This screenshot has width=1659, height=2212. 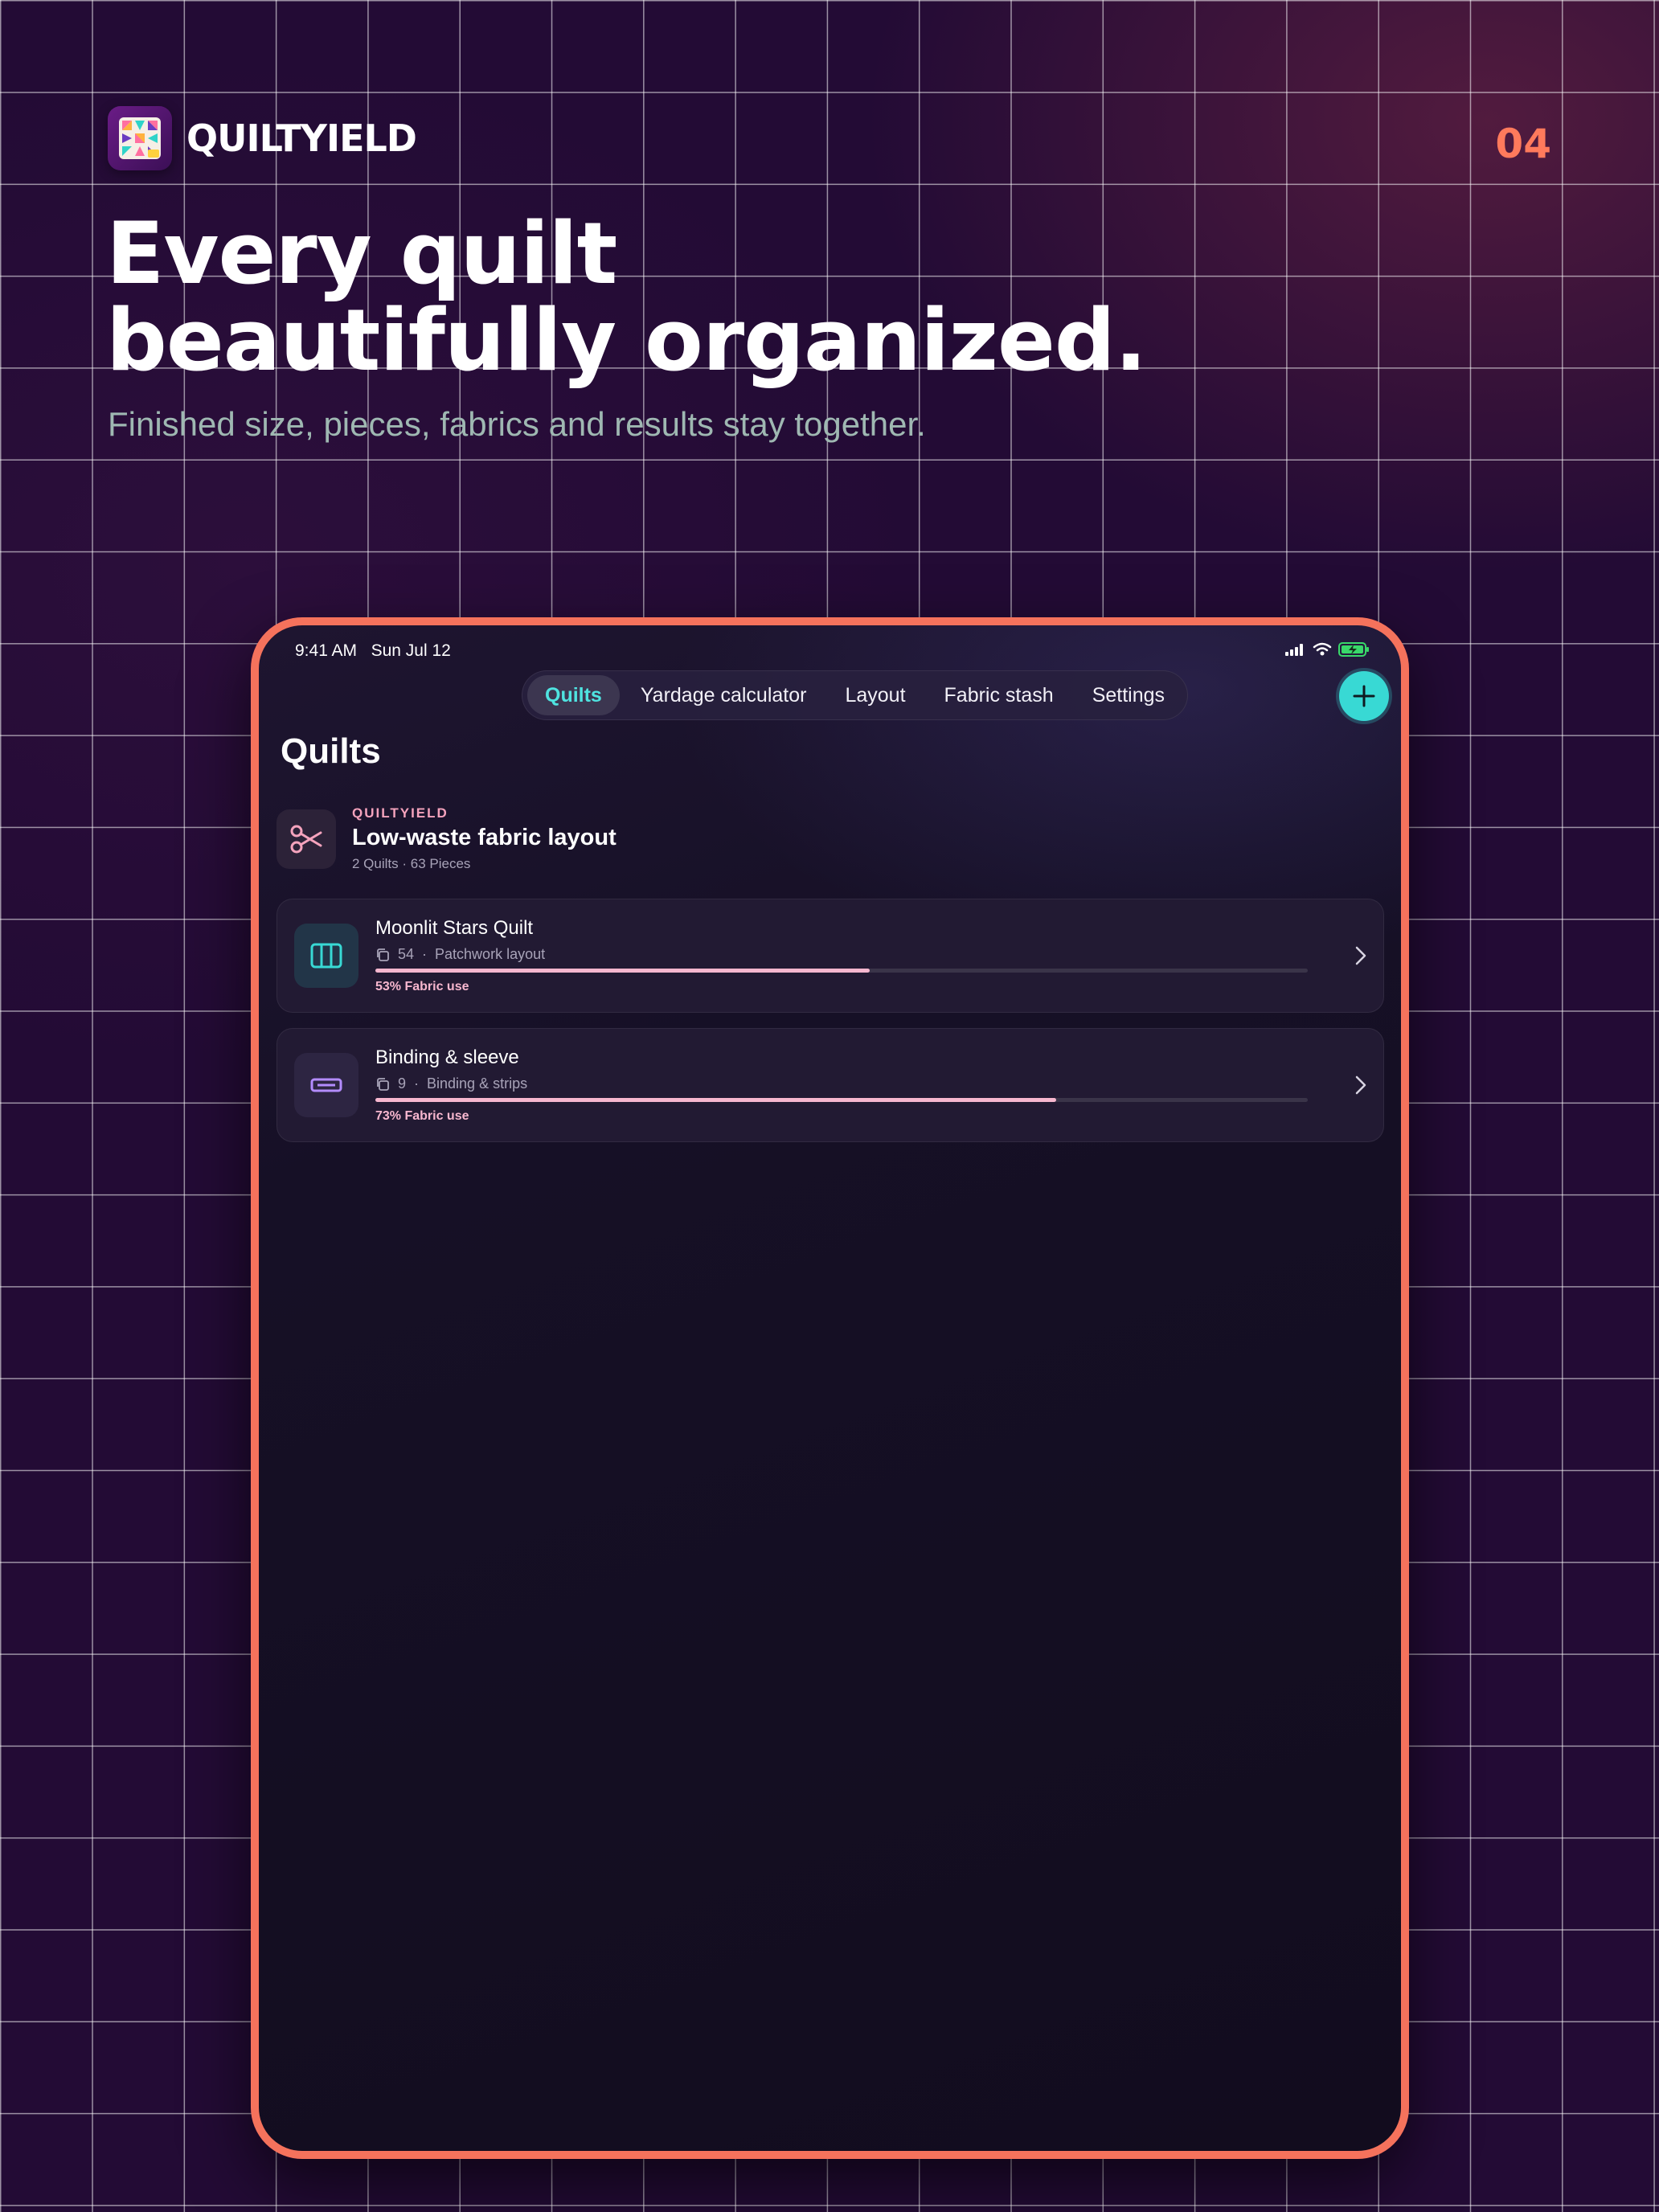 I want to click on quilt-piece-count: 54, so click(x=406, y=954).